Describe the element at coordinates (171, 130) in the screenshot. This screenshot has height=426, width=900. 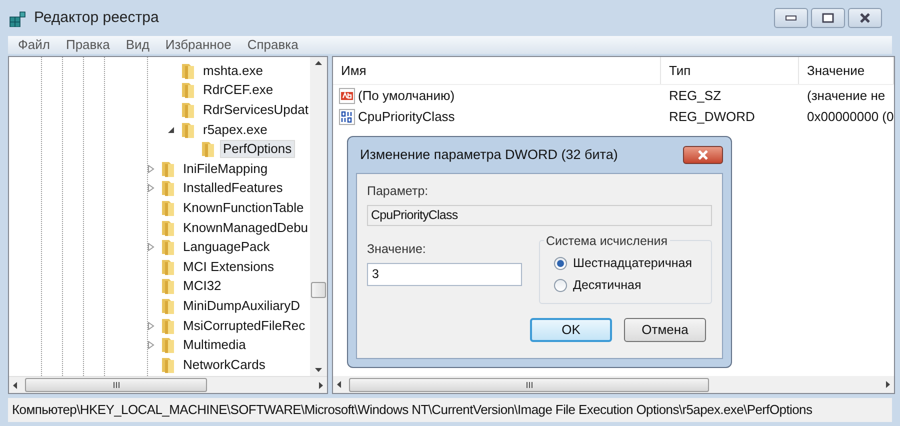
I see `collapse-arrow-icon` at that location.